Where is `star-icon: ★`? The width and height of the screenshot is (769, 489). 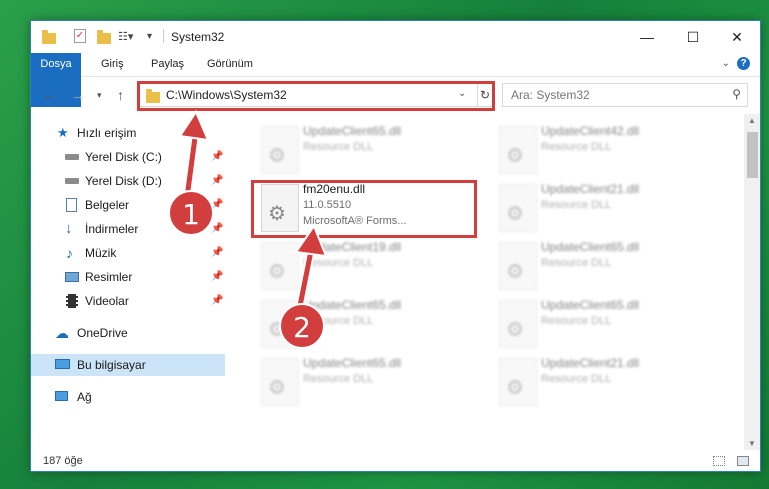
star-icon: ★ is located at coordinates (63, 132).